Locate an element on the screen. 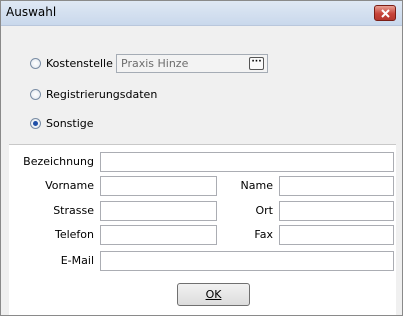  close-icon is located at coordinates (385, 13).